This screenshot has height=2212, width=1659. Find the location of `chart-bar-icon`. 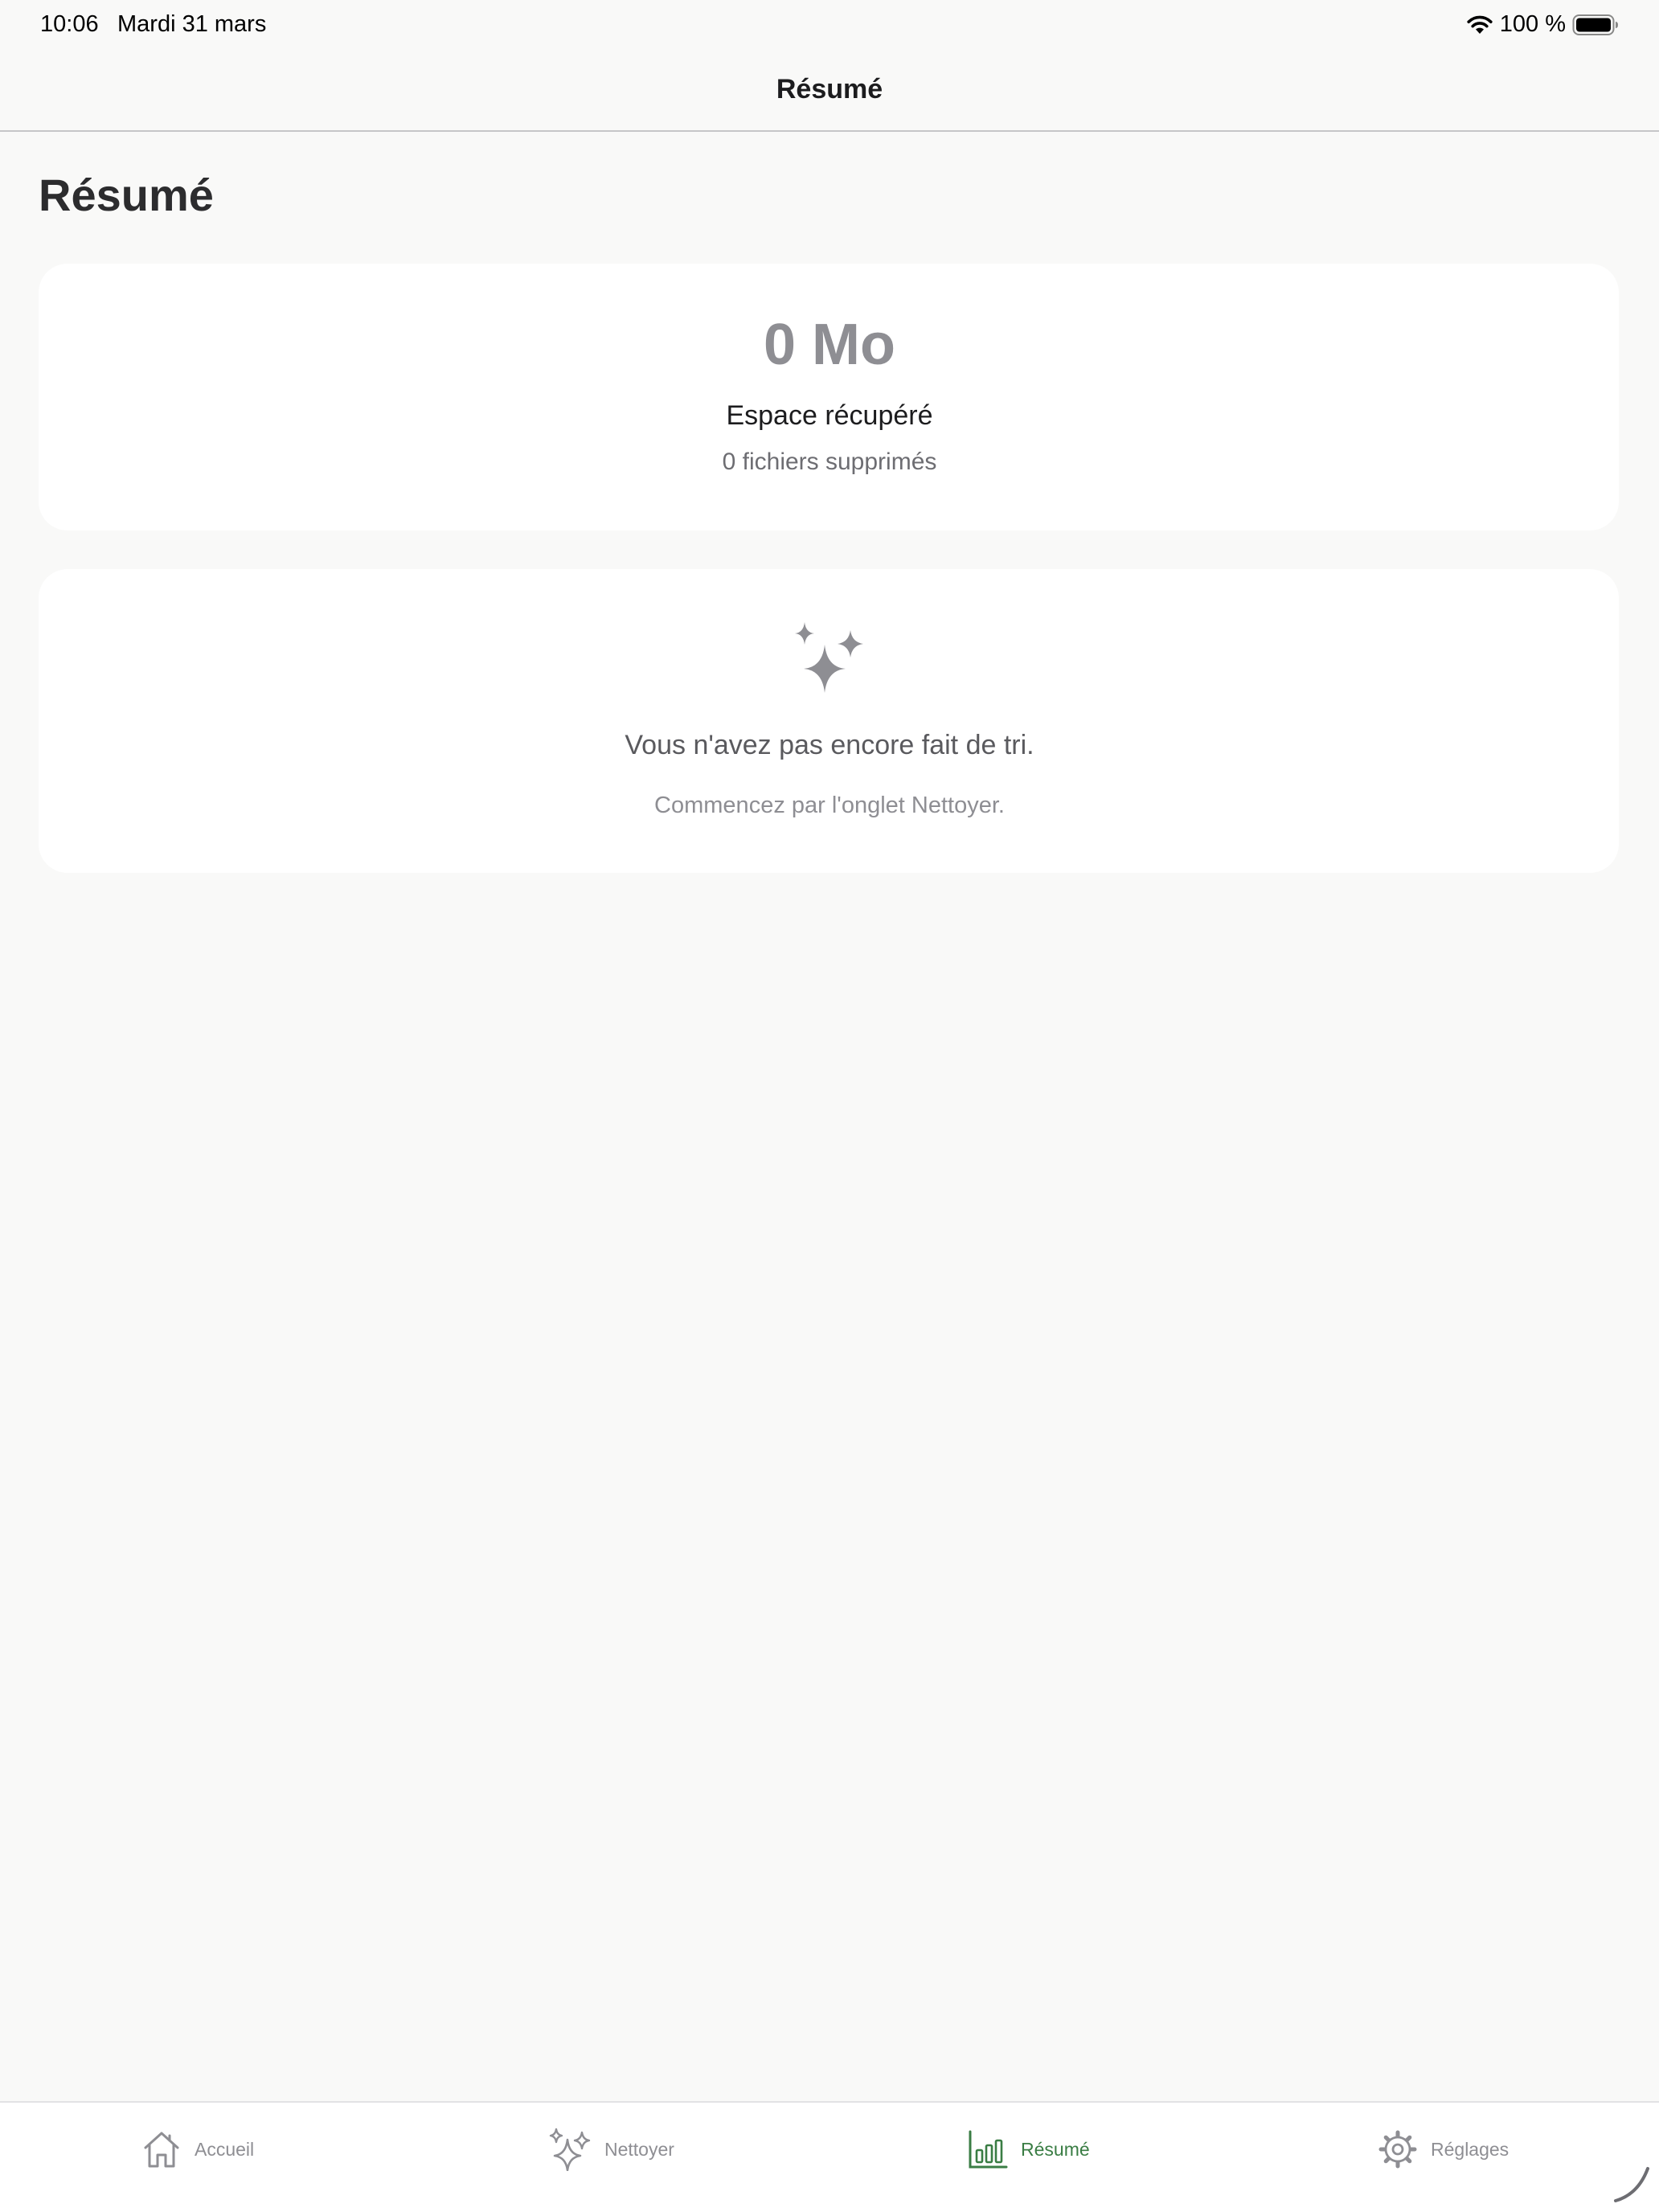

chart-bar-icon is located at coordinates (989, 2149).